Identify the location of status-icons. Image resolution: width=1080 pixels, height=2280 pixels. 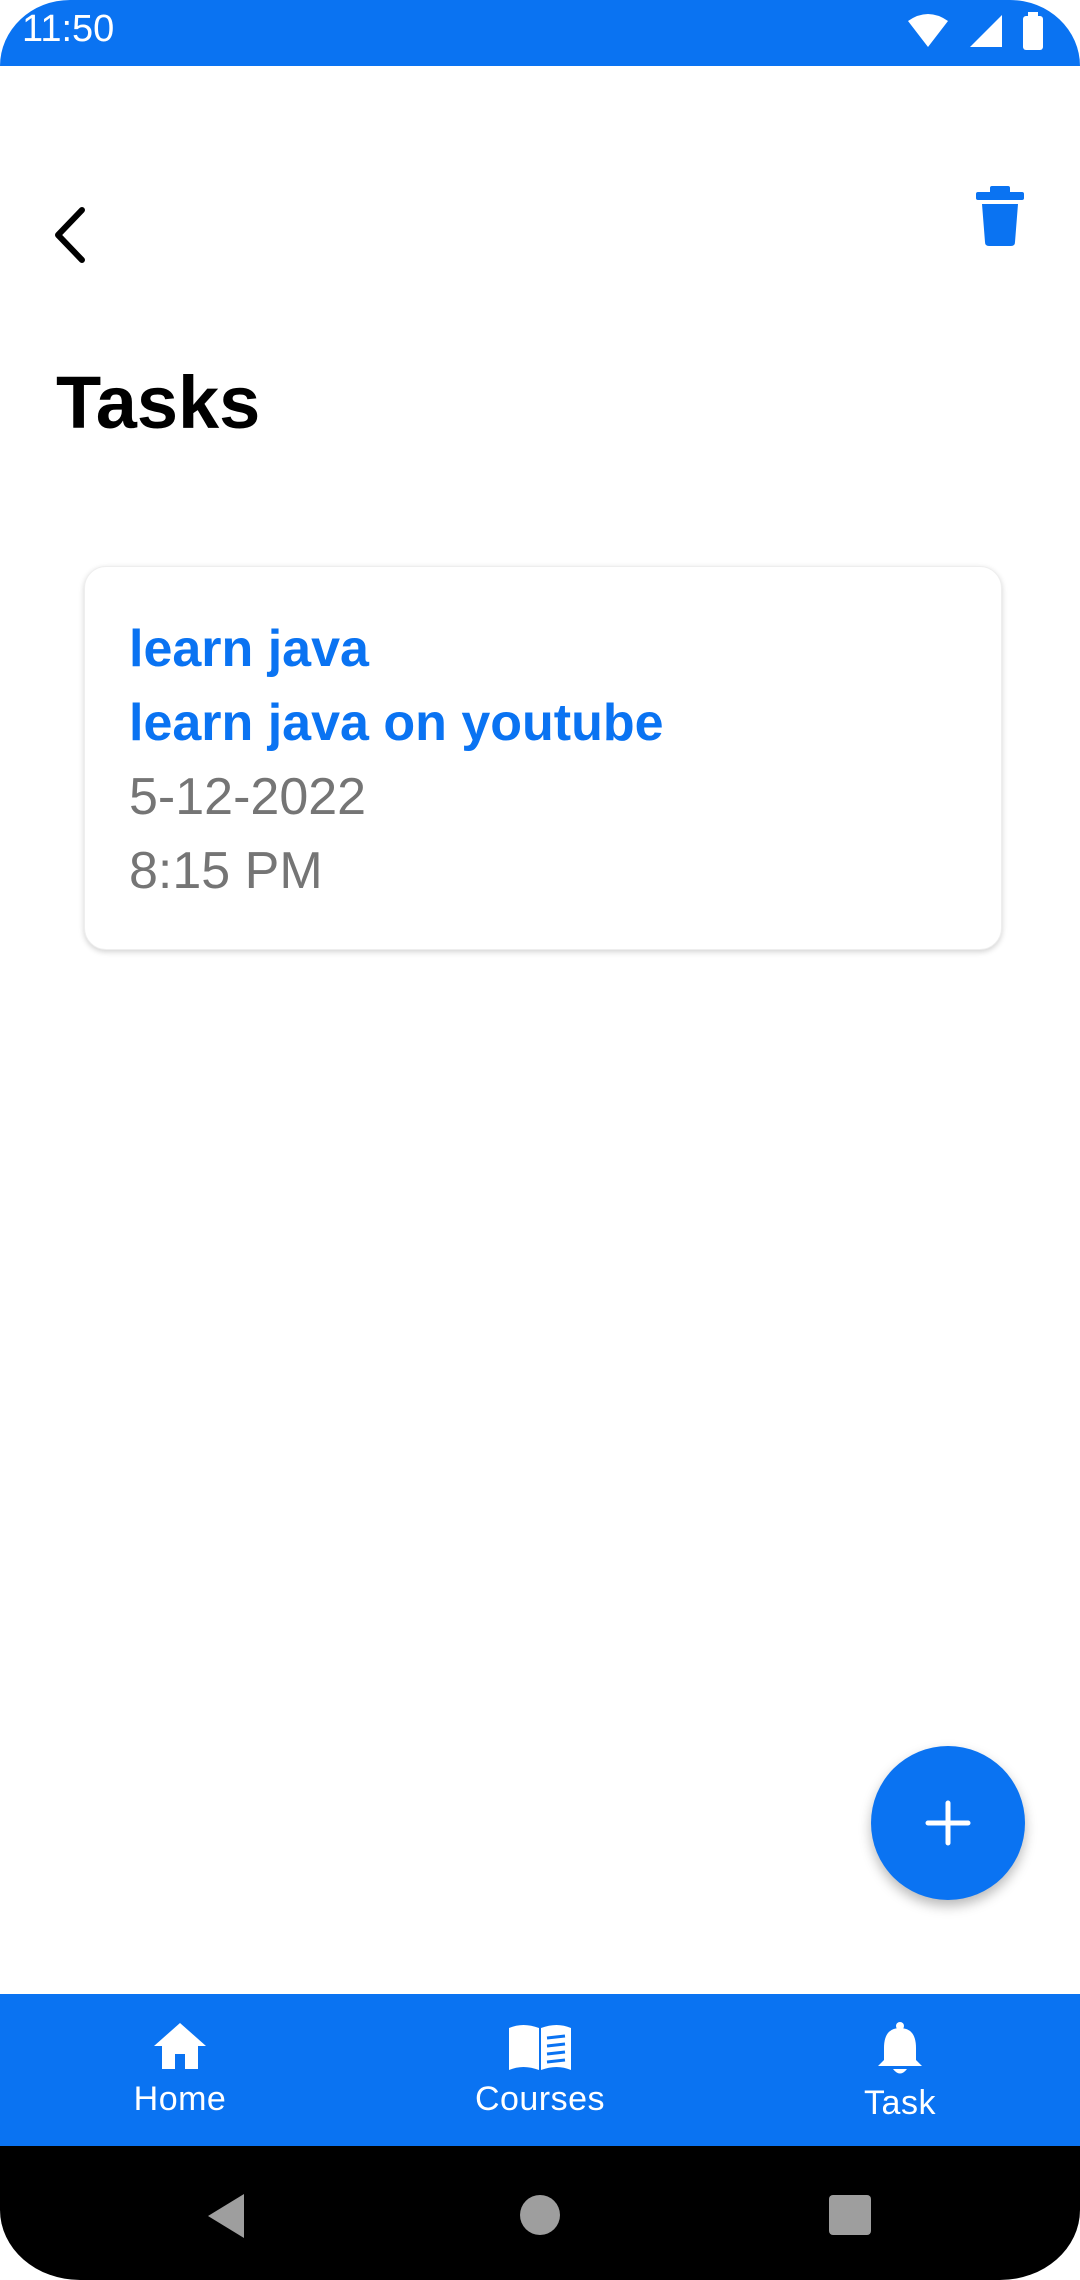
(975, 31).